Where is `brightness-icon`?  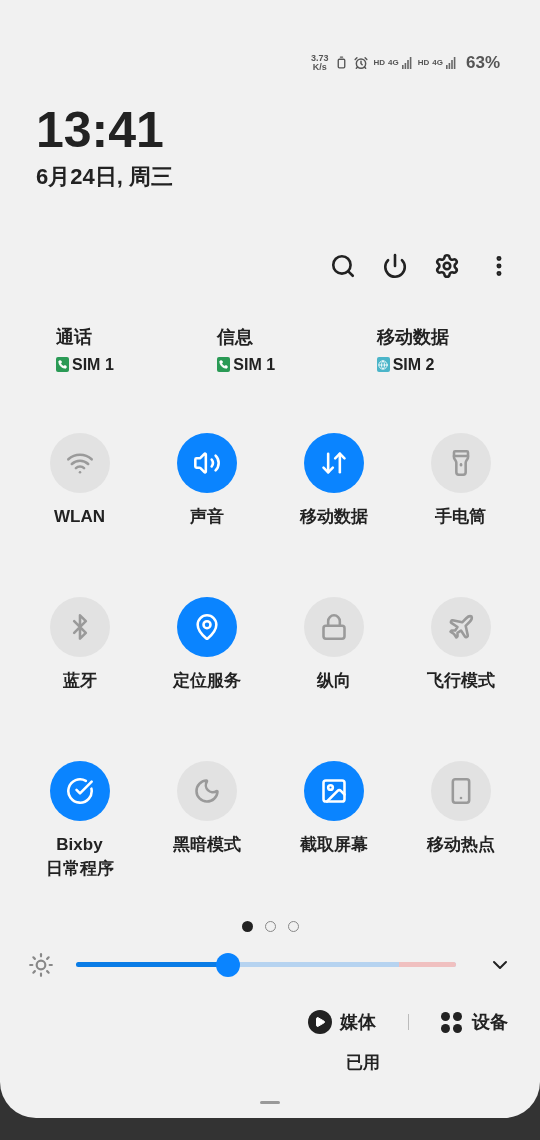
brightness-icon is located at coordinates (41, 964).